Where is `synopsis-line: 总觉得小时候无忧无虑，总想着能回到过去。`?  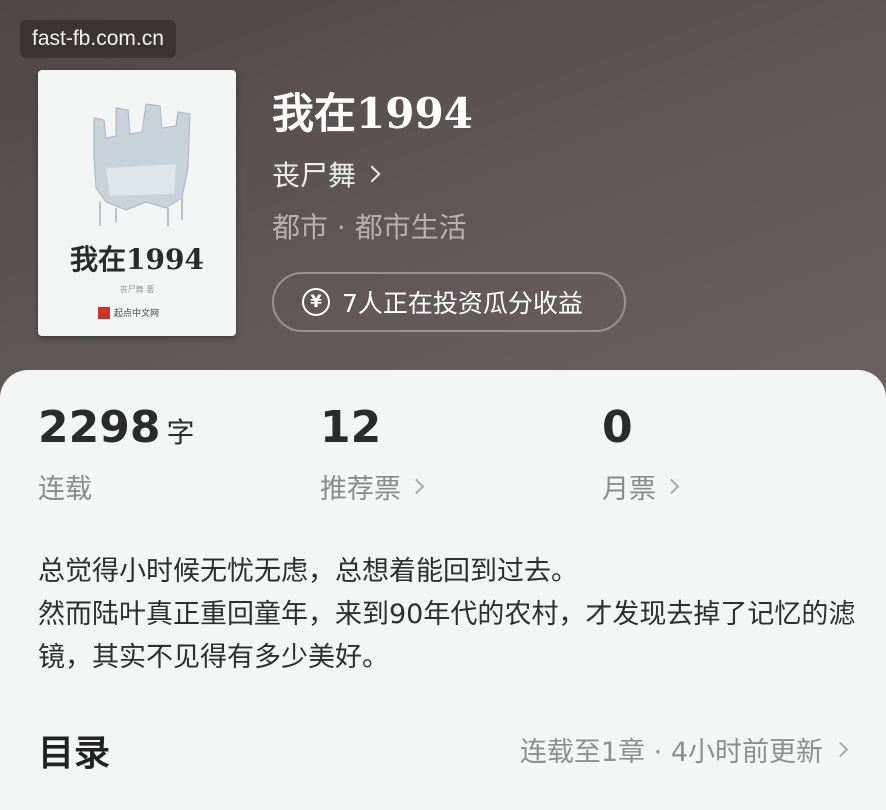
synopsis-line: 总觉得小时候无忧无虑，总想着能回到过去。 is located at coordinates (308, 571).